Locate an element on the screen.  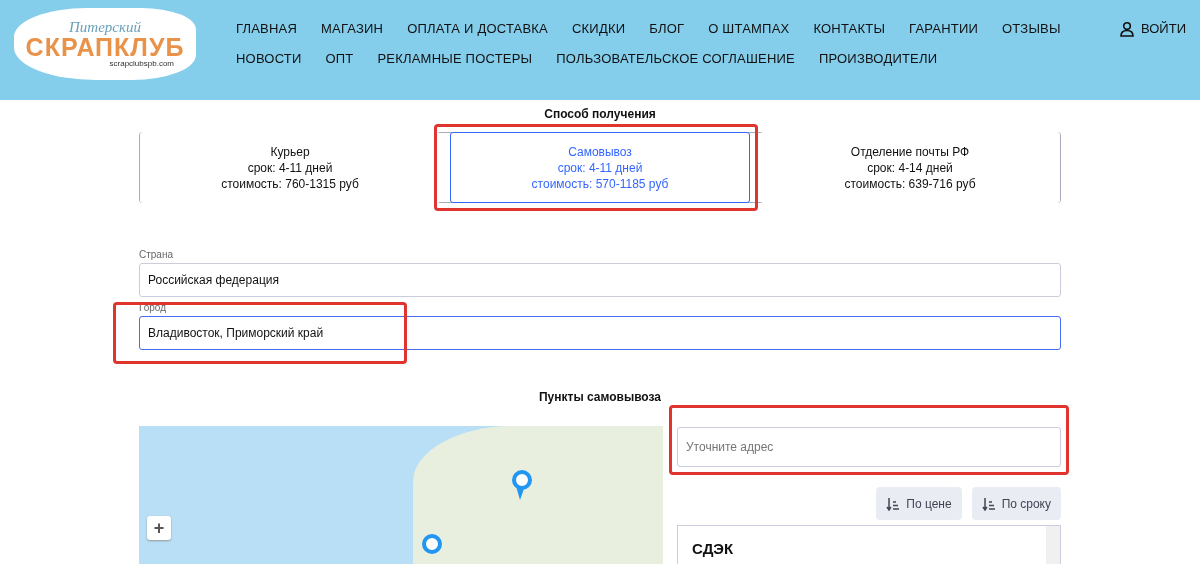
map-pin-icon is located at coordinates (522, 486).